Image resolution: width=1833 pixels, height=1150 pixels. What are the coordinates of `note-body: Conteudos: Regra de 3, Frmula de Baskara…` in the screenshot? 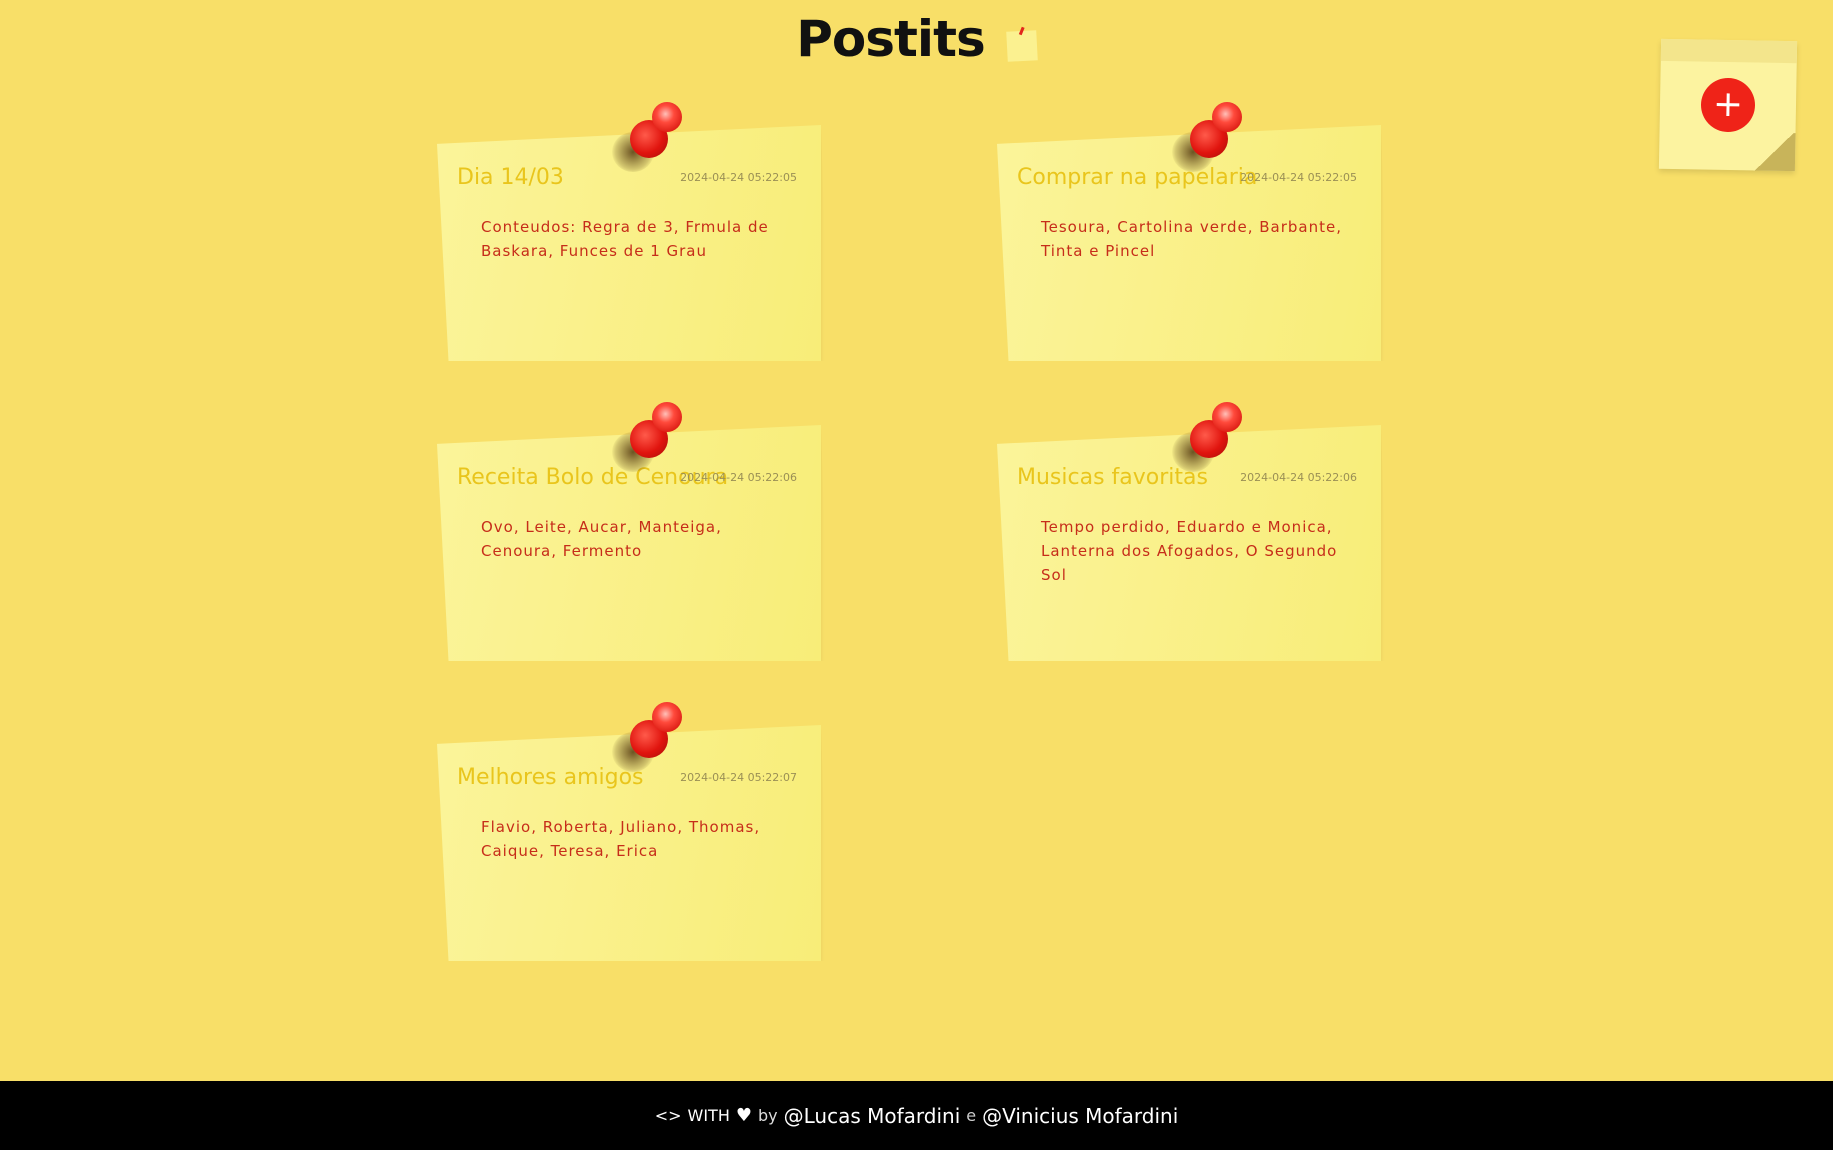 It's located at (625, 239).